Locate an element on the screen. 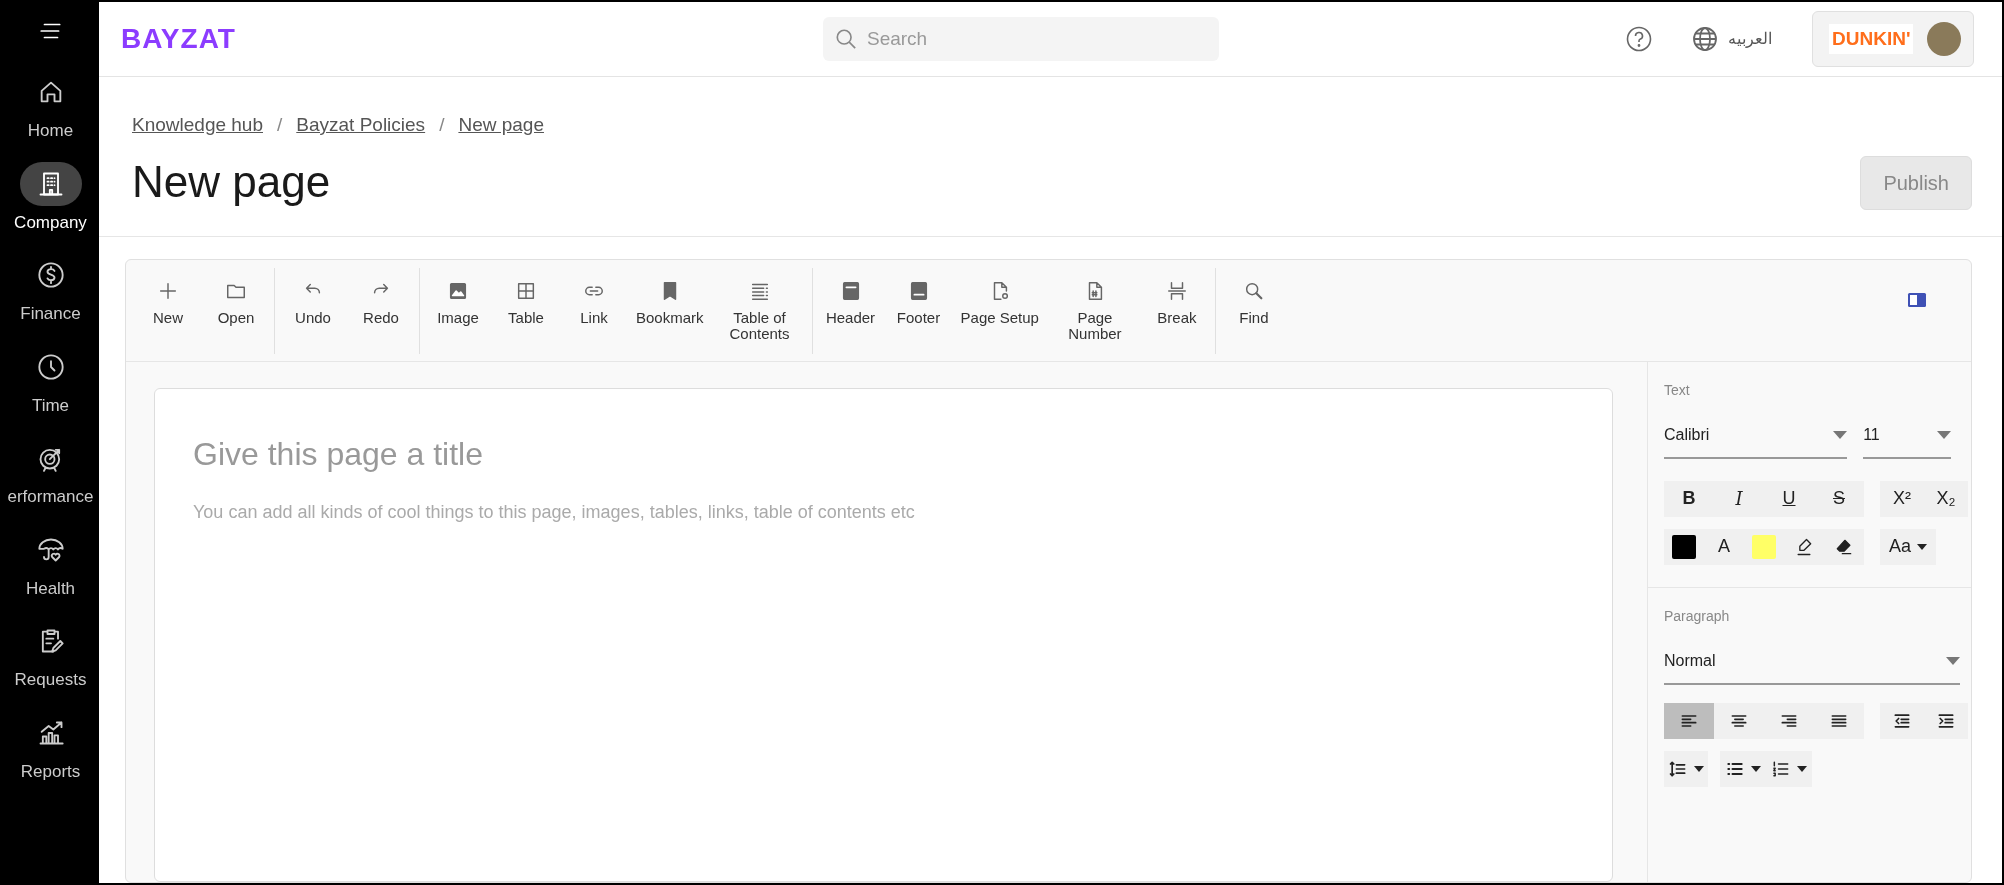  language-link: العربيه is located at coordinates (1750, 39).